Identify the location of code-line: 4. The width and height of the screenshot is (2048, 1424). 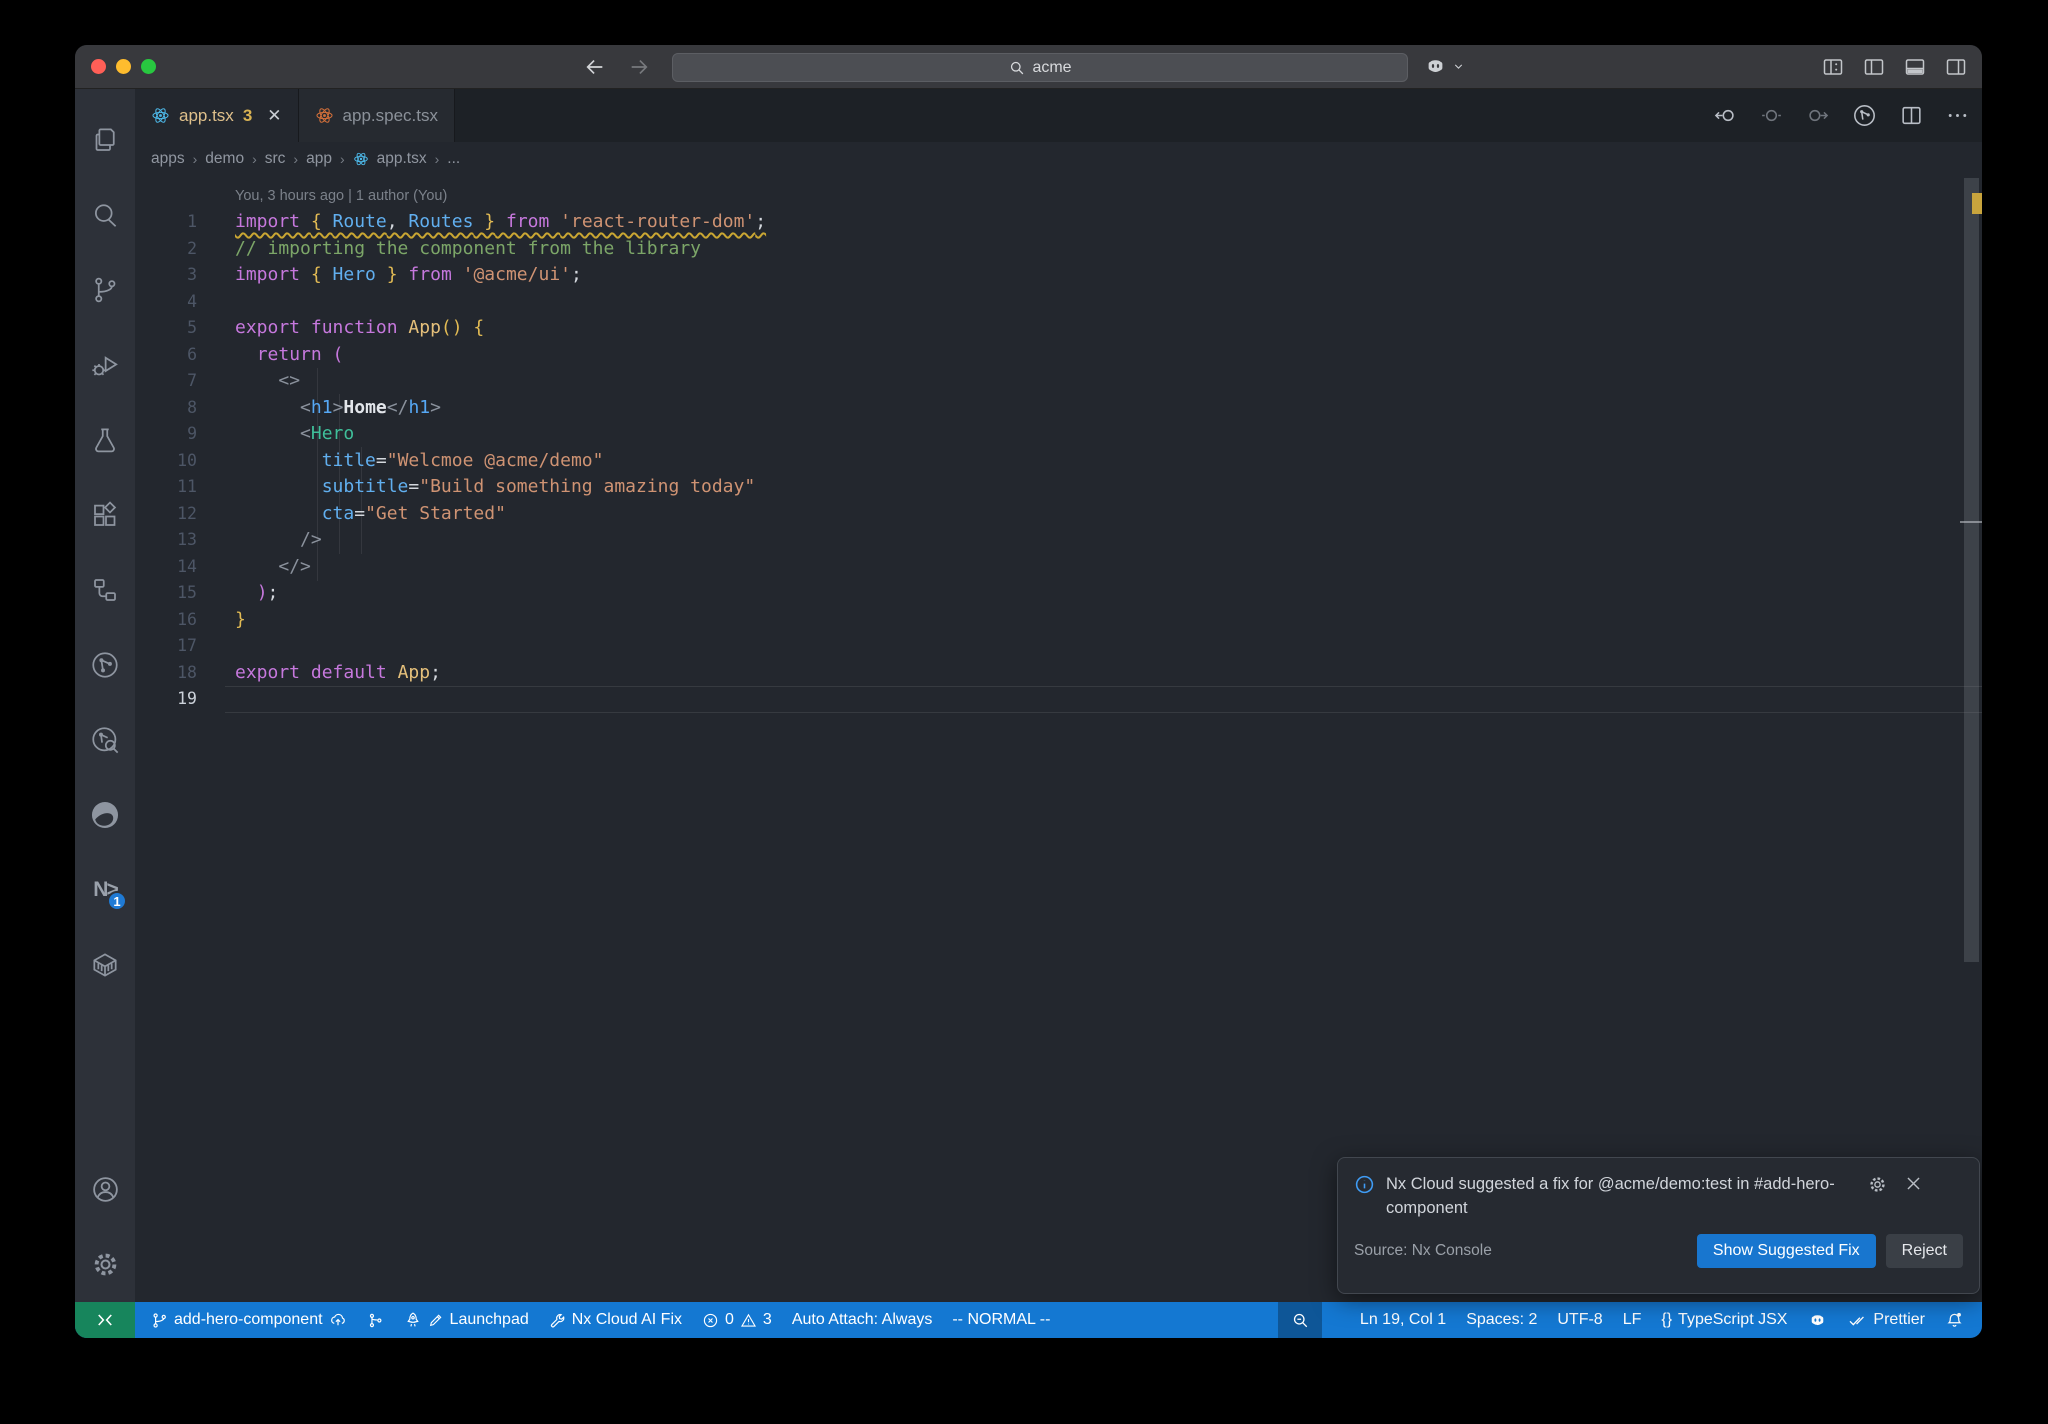
(1058, 302).